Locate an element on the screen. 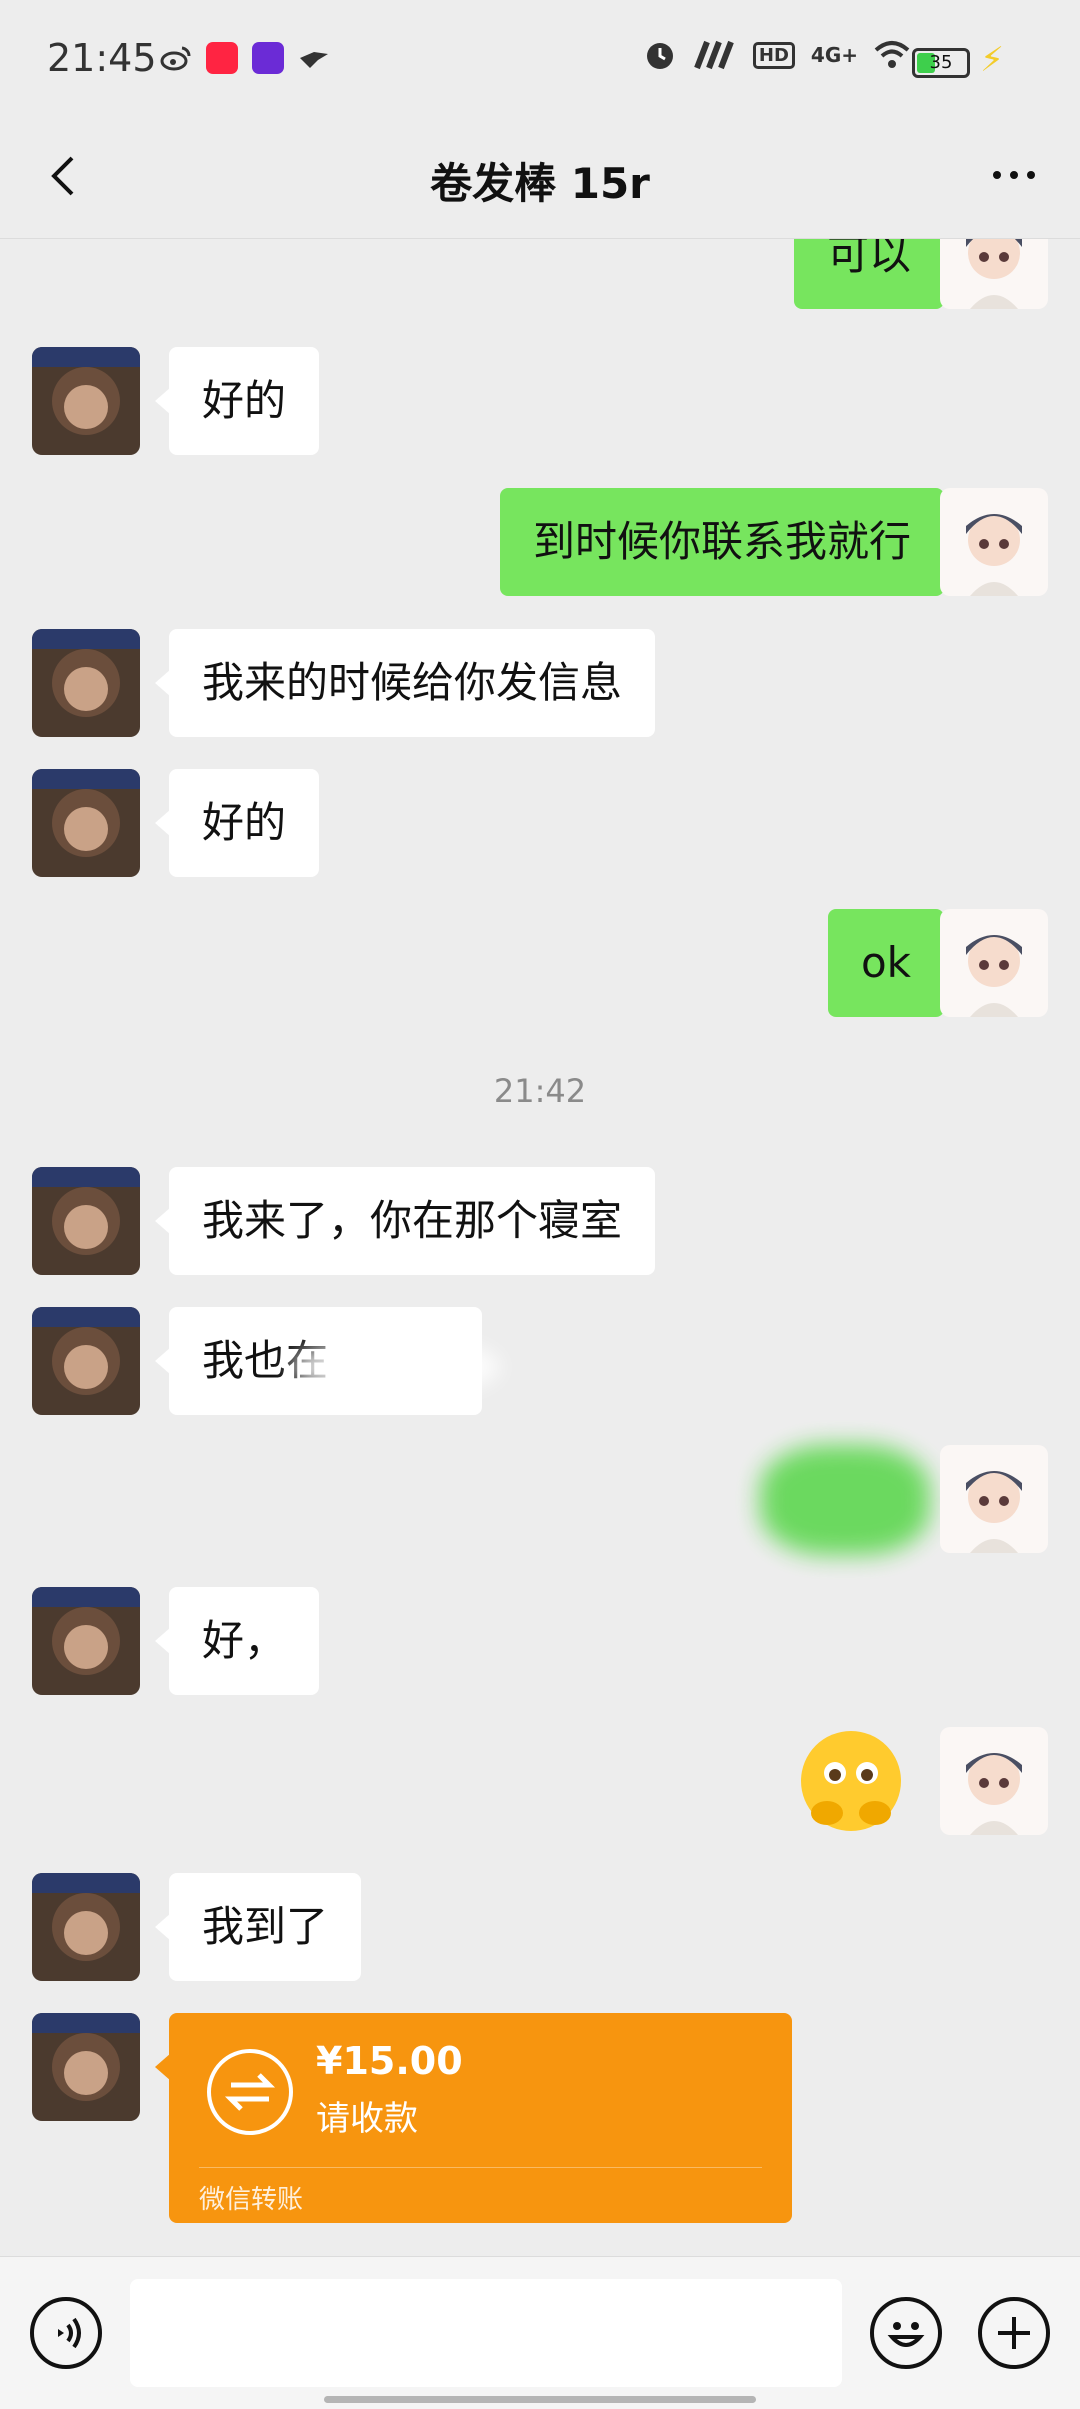  weibo-icon is located at coordinates (176, 58).